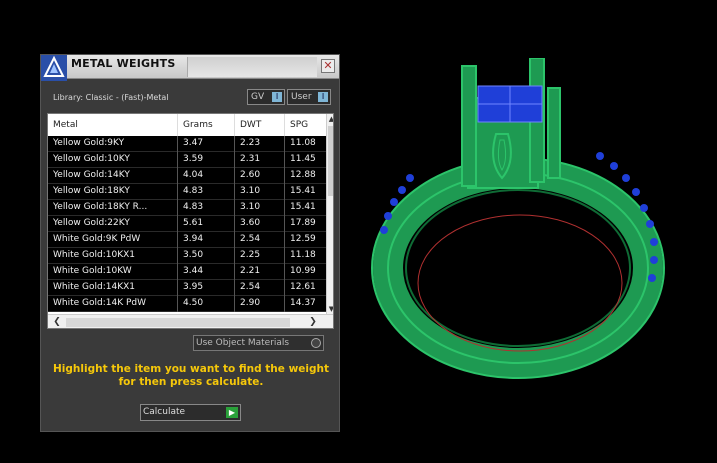 The image size is (717, 463). Describe the element at coordinates (113, 224) in the screenshot. I see `cell-metal: Yellow Gold:22KY` at that location.